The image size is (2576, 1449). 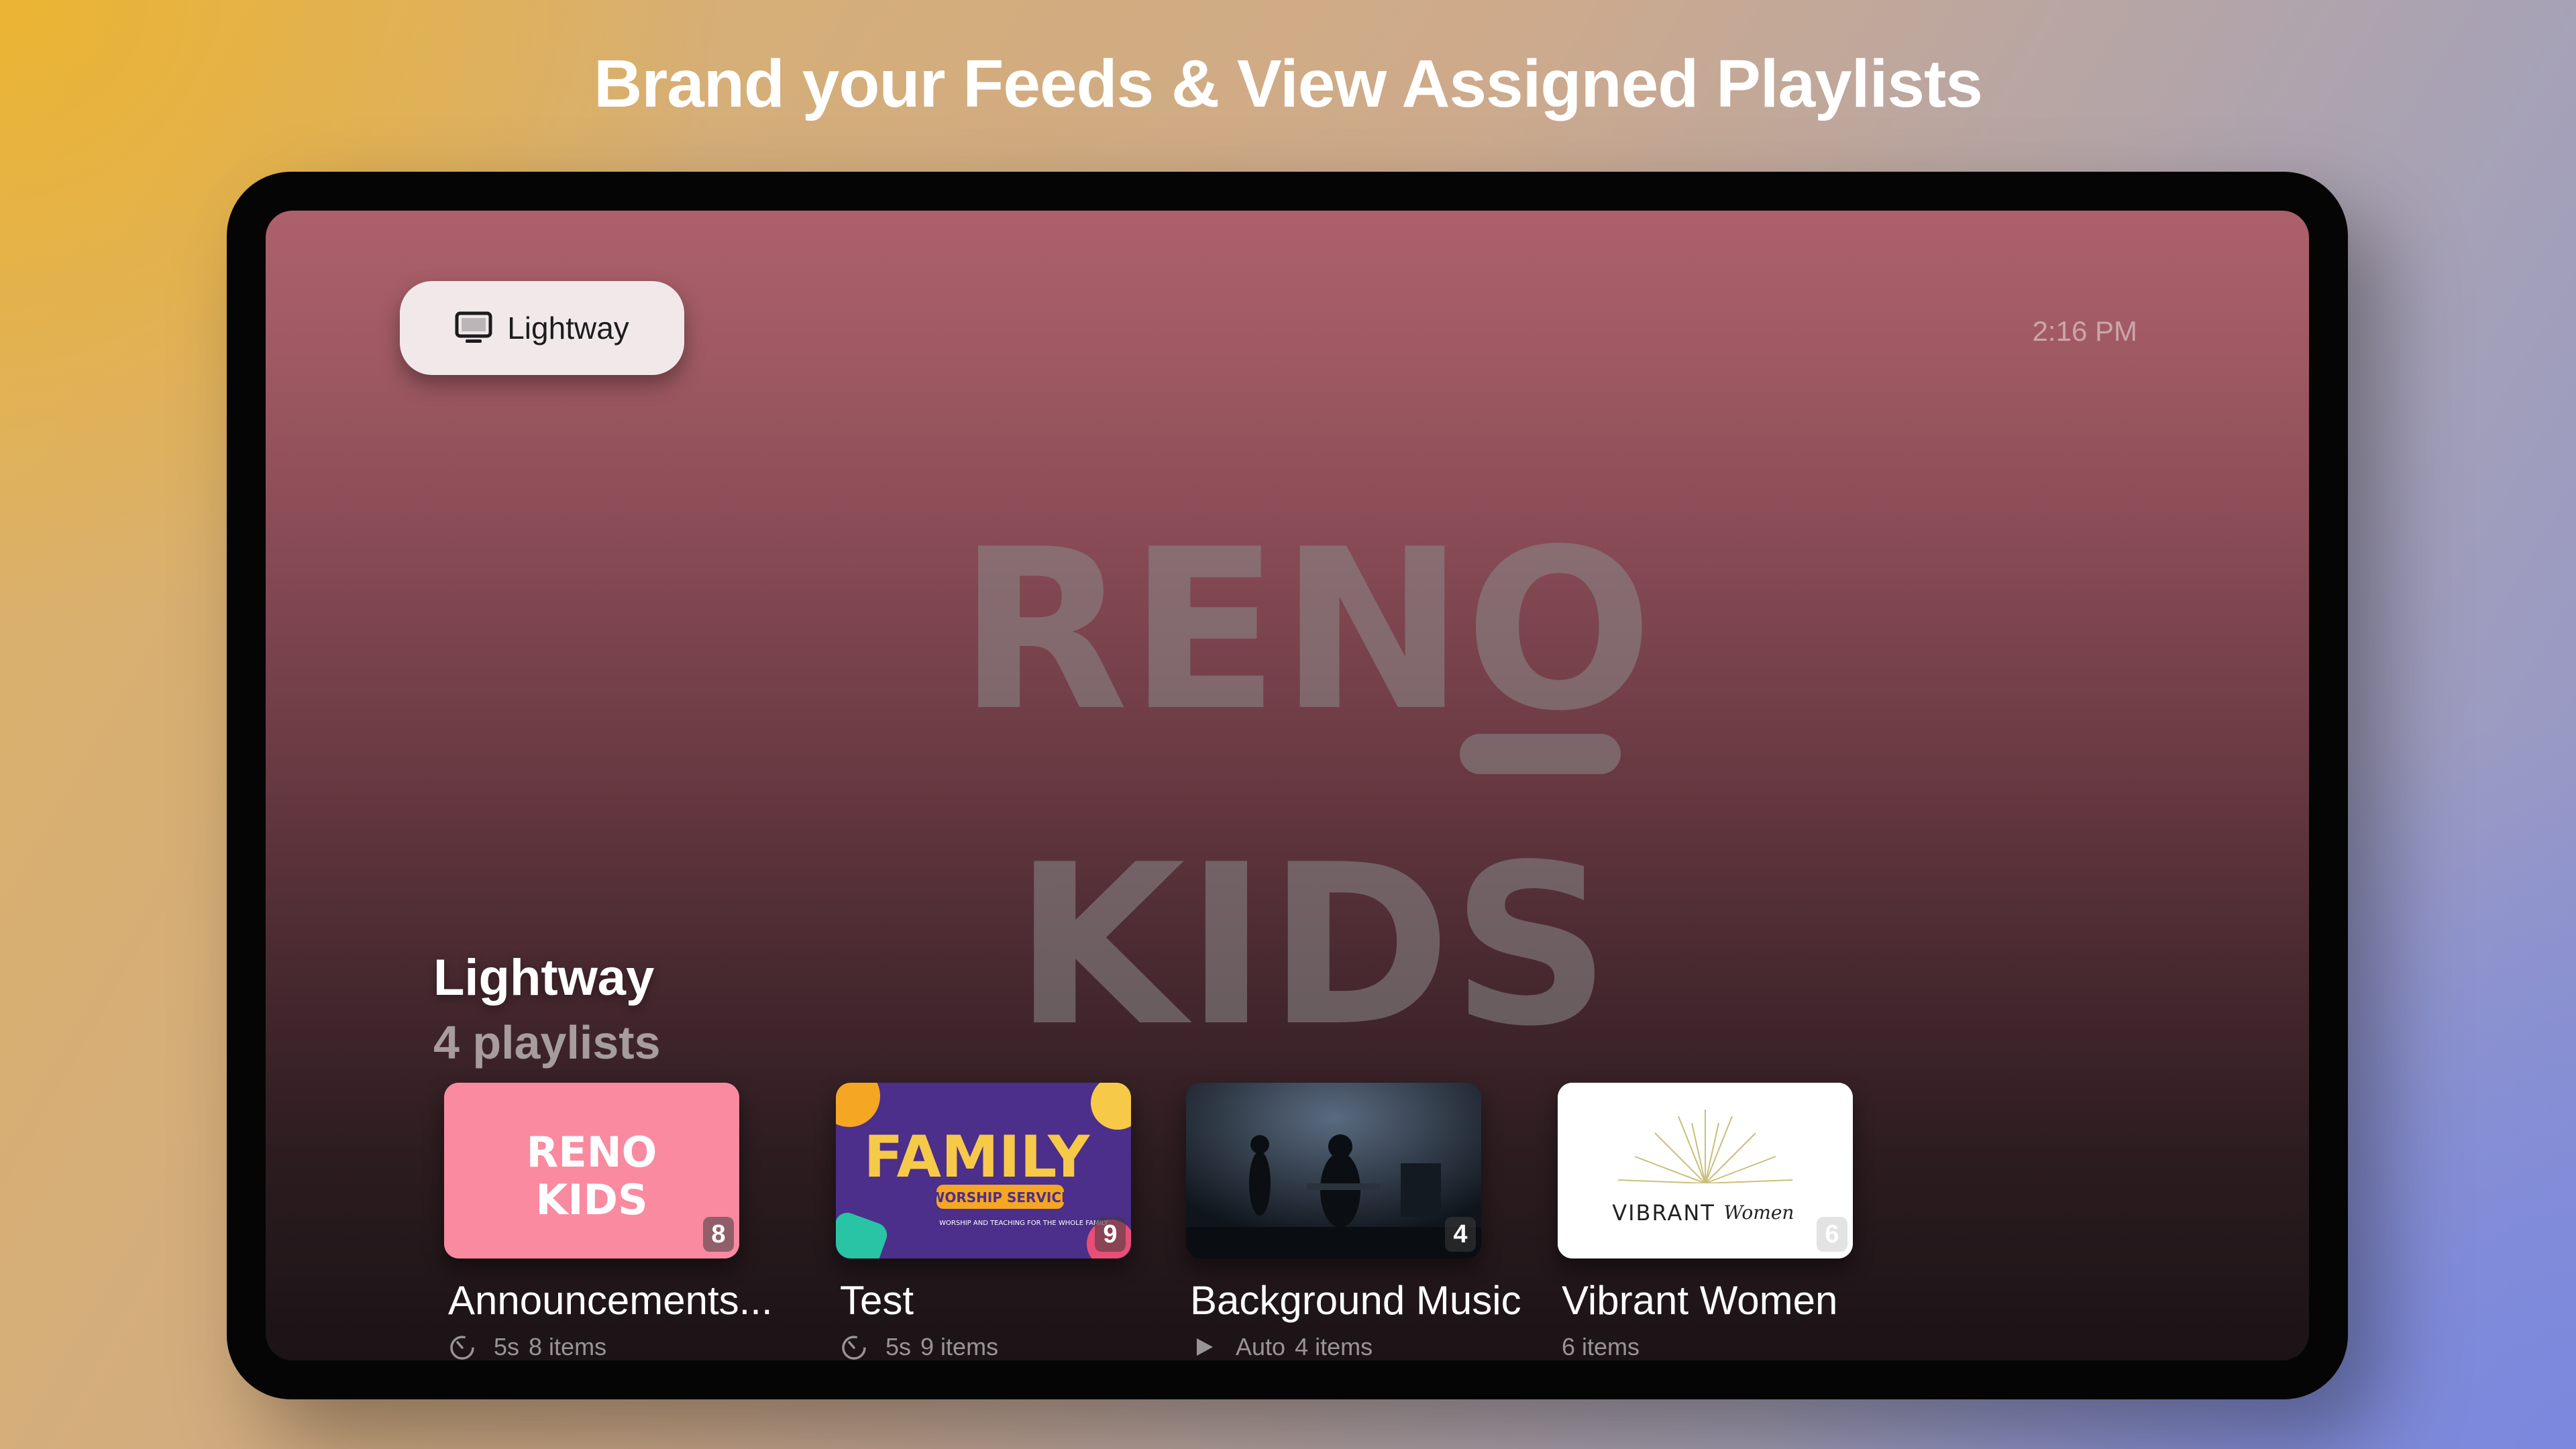 I want to click on background-logo-line2: KIDS, so click(x=1312, y=946).